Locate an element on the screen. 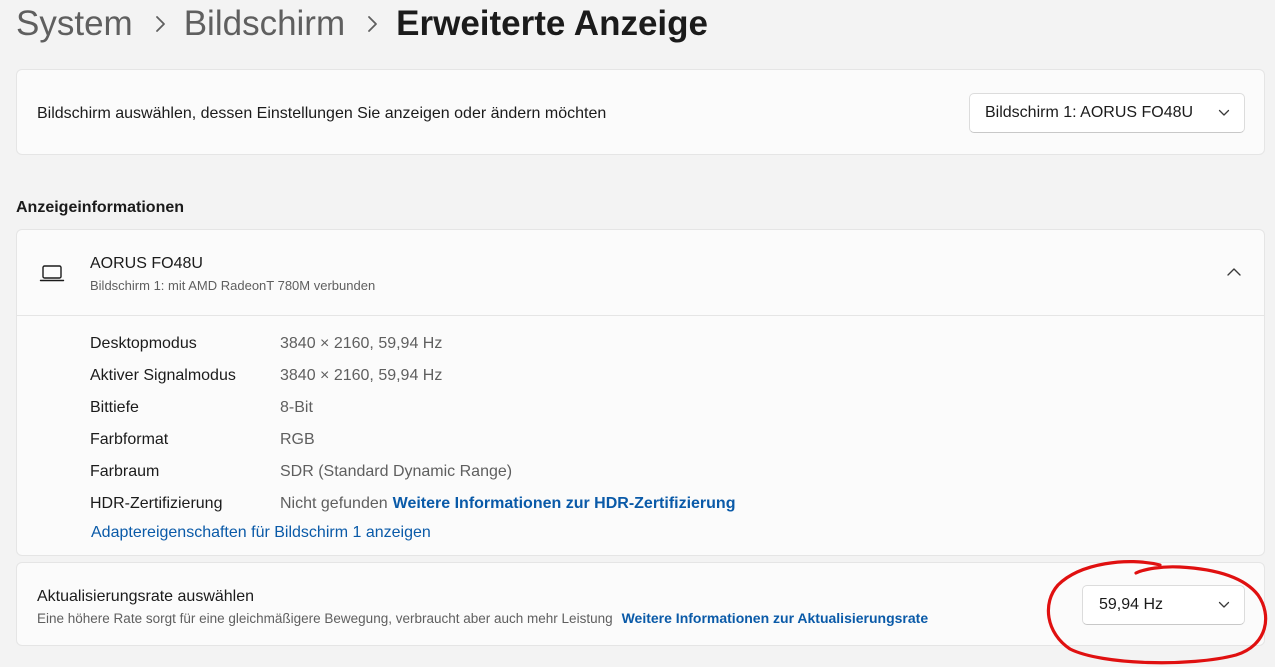  info-key: Farbformat is located at coordinates (129, 439).